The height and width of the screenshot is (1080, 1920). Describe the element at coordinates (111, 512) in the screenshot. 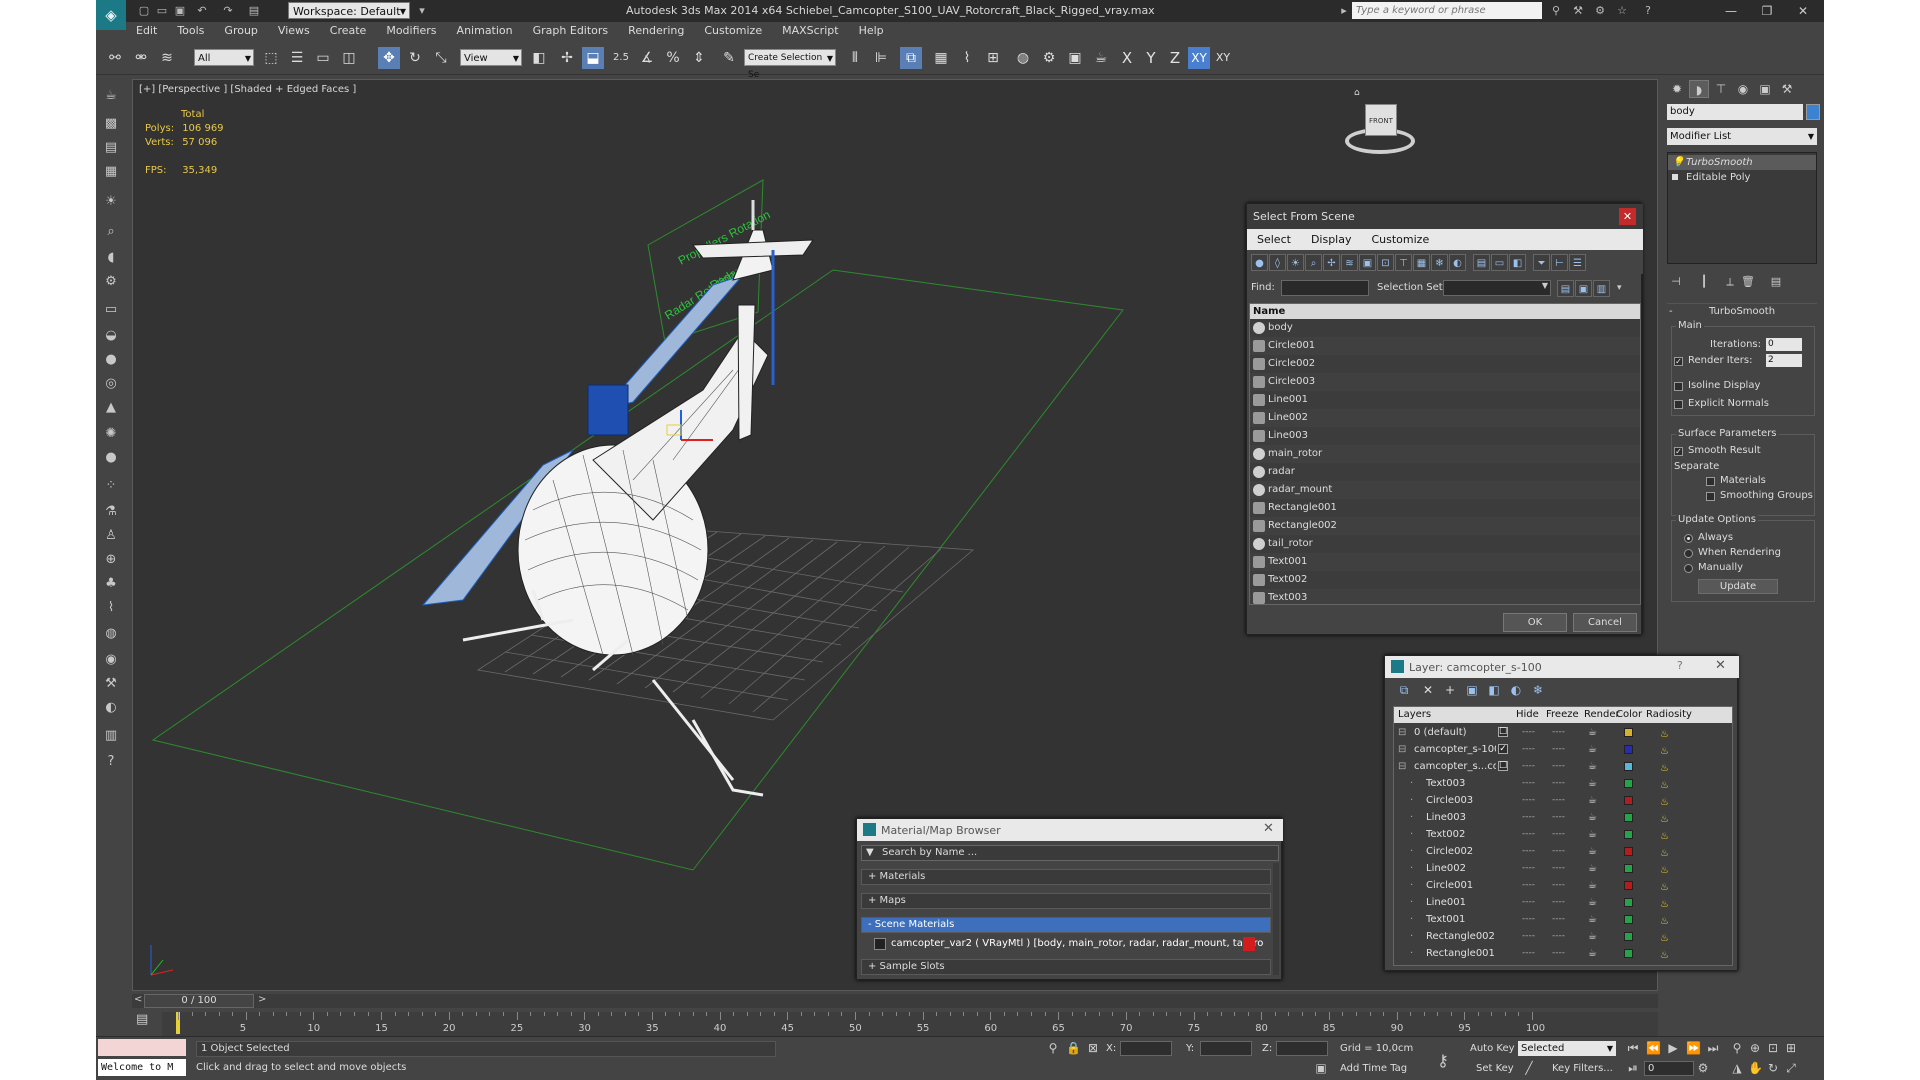

I see `pipette-icon: ⚗` at that location.